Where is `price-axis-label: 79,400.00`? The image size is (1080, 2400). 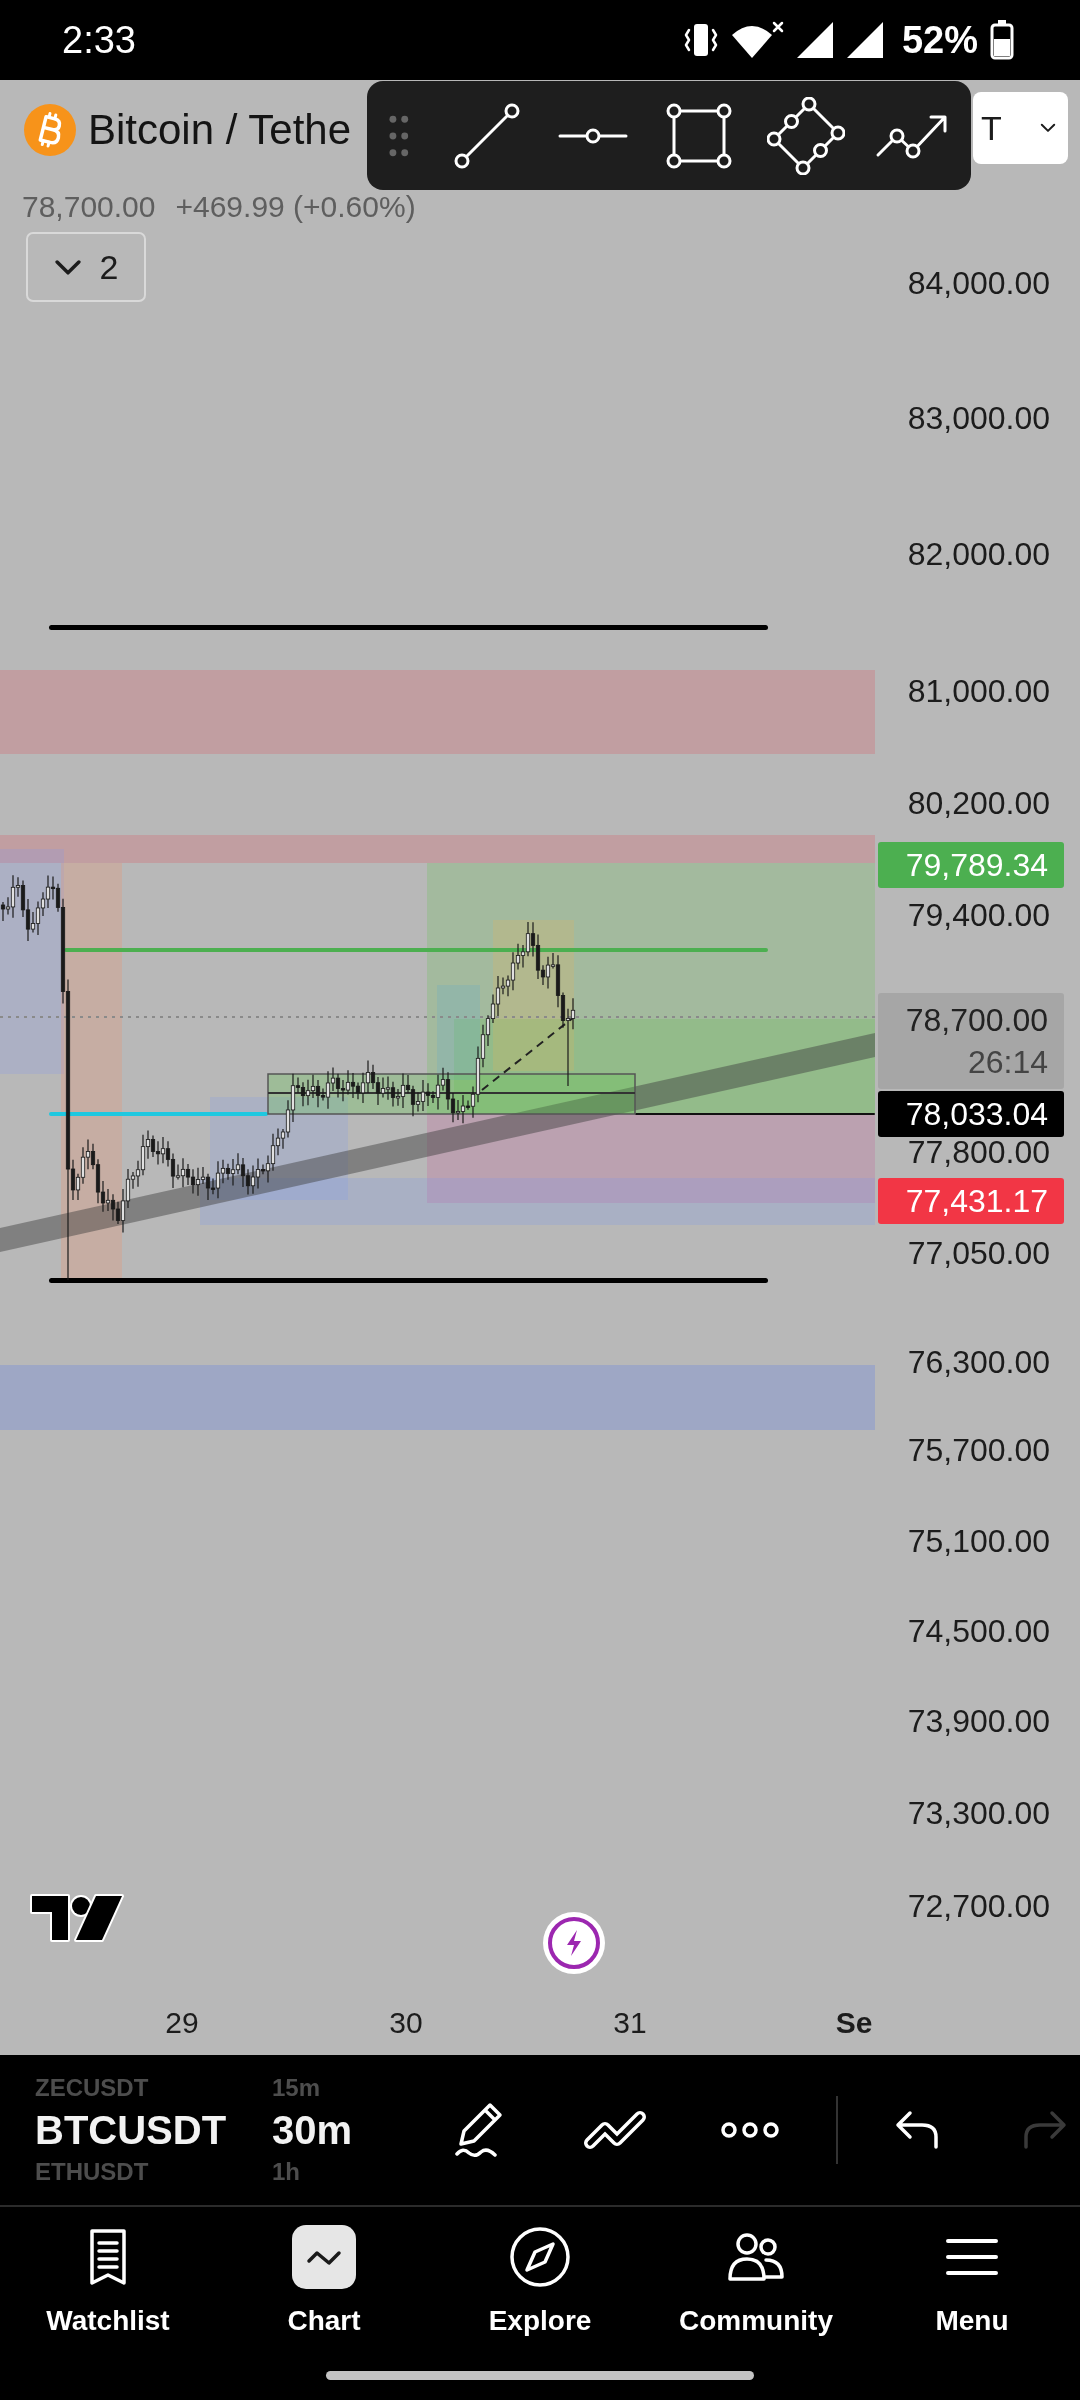
price-axis-label: 79,400.00 is located at coordinates (978, 915).